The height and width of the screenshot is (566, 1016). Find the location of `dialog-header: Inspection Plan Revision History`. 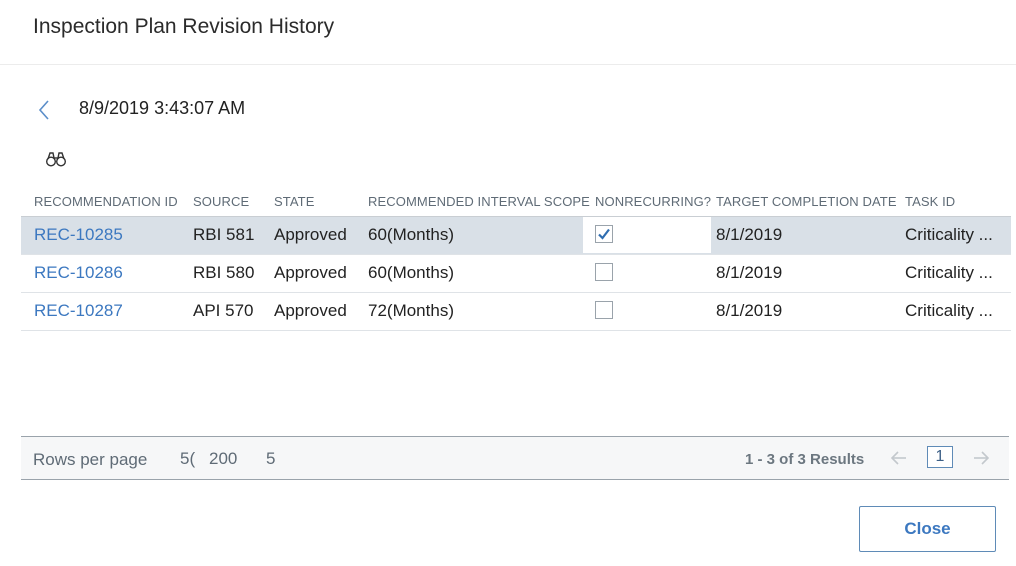

dialog-header: Inspection Plan Revision History is located at coordinates (508, 32).